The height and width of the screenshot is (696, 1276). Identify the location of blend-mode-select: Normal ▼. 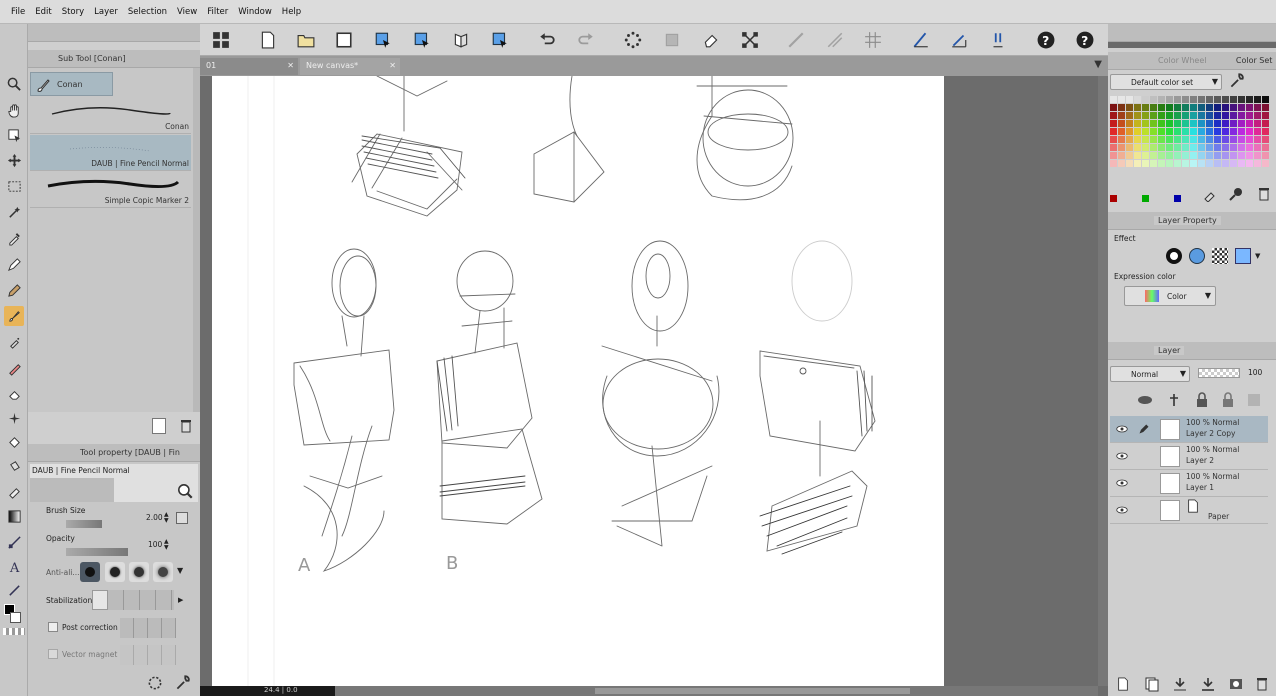
(1150, 374).